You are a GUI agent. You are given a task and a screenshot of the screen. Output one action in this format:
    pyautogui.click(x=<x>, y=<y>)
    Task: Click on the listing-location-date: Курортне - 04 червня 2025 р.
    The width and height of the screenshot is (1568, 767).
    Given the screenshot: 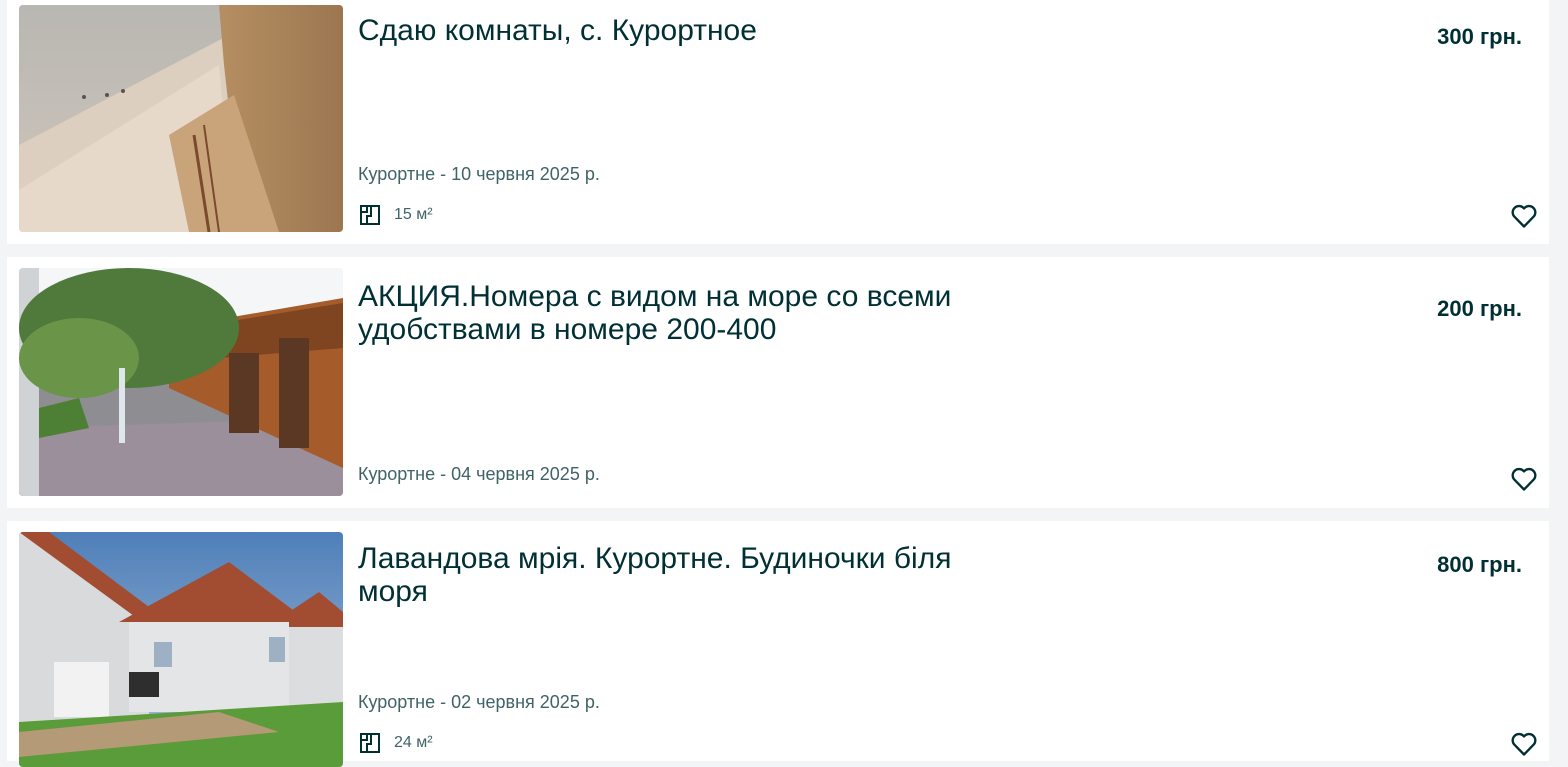 What is the action you would take?
    pyautogui.click(x=479, y=474)
    